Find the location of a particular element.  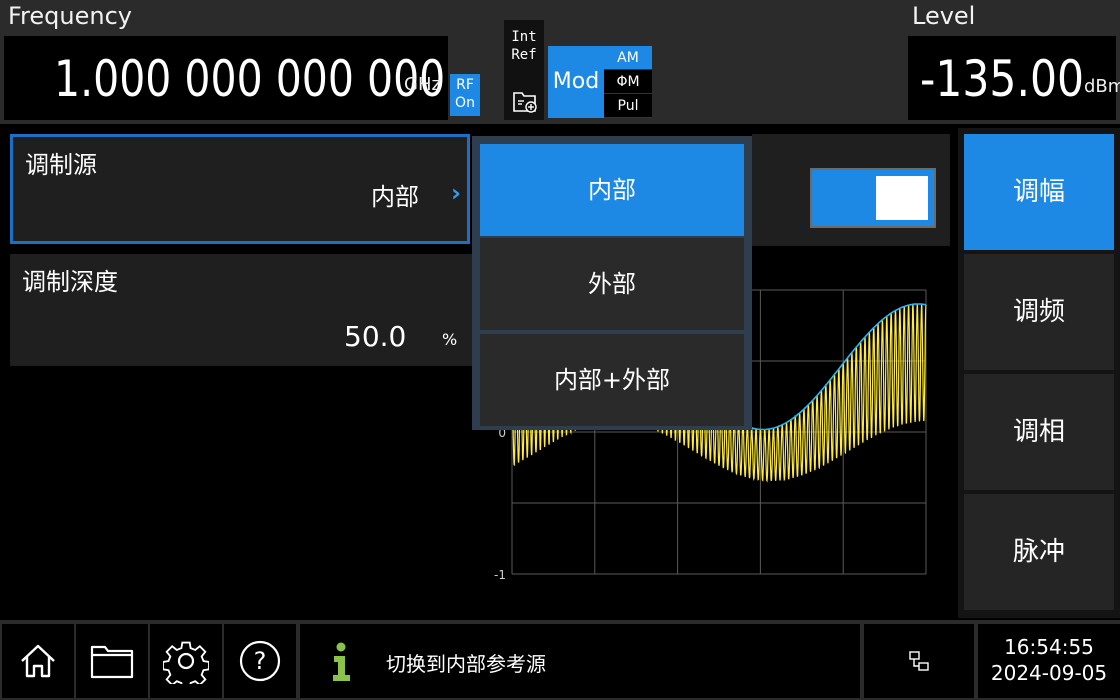

status-message: 切换到内部参考源 is located at coordinates (466, 664).